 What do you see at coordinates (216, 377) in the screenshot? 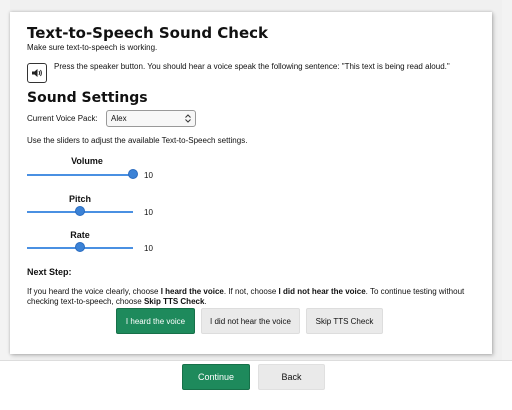
I see `continue-button: Continue` at bounding box center [216, 377].